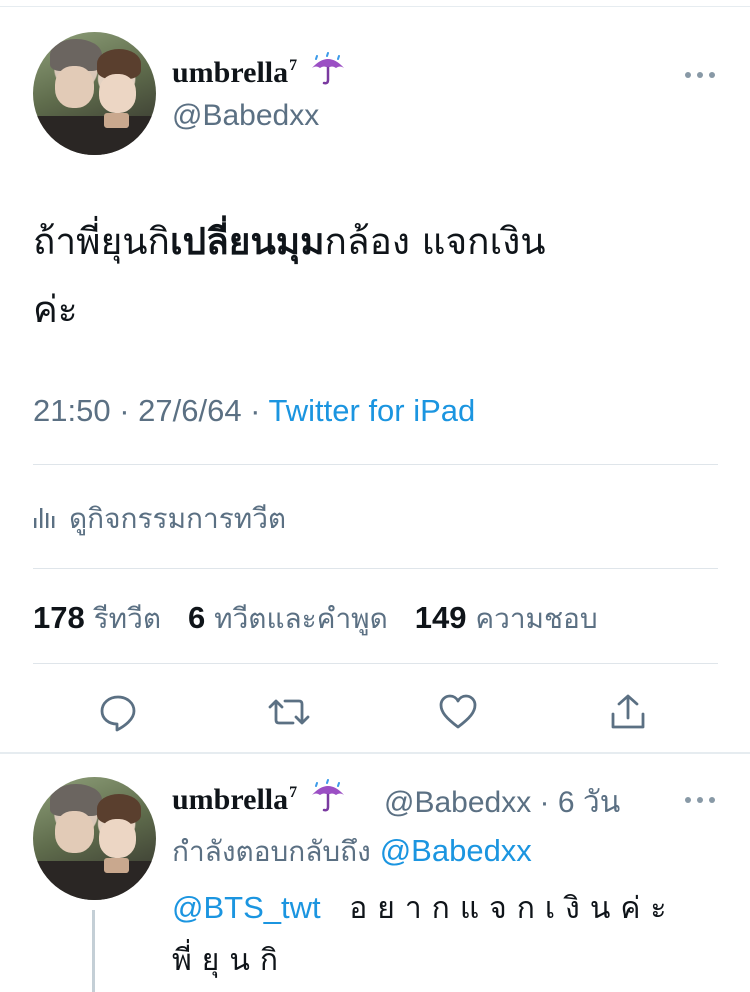  I want to click on section-divider, so click(375, 753).